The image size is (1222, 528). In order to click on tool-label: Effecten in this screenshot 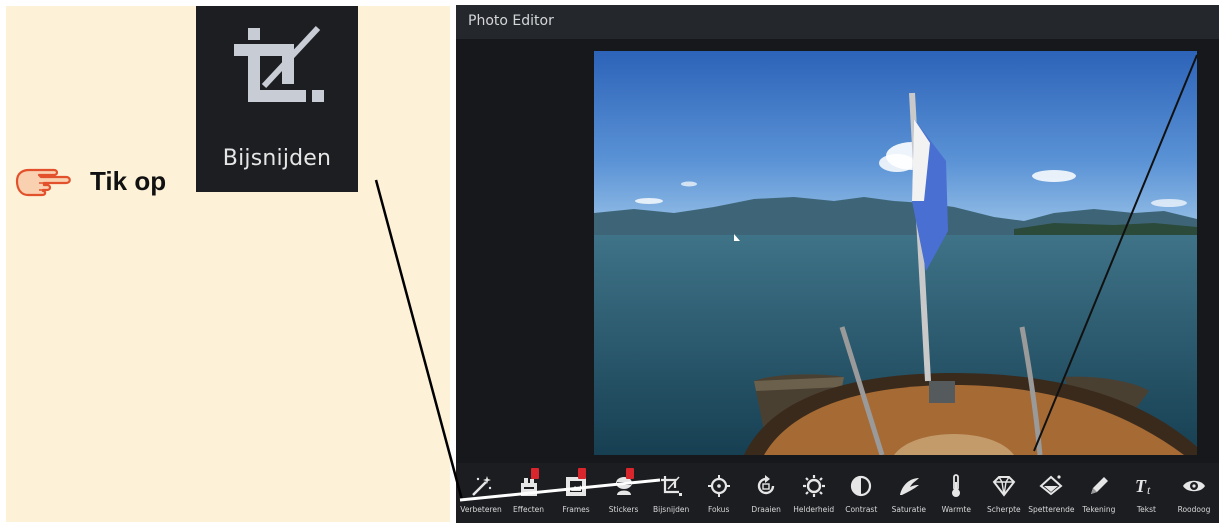, I will do `click(528, 509)`.